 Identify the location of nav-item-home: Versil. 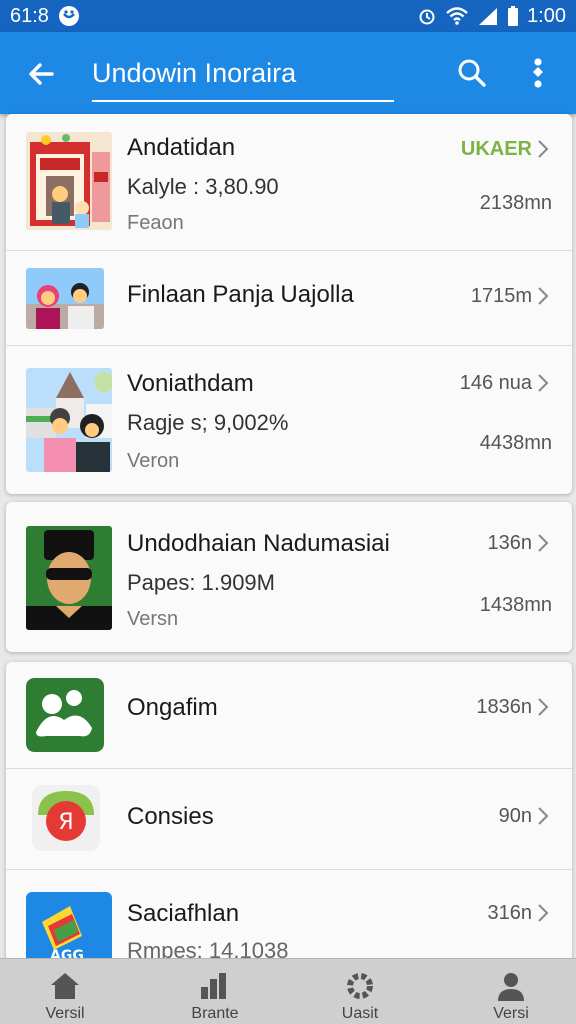
(65, 991).